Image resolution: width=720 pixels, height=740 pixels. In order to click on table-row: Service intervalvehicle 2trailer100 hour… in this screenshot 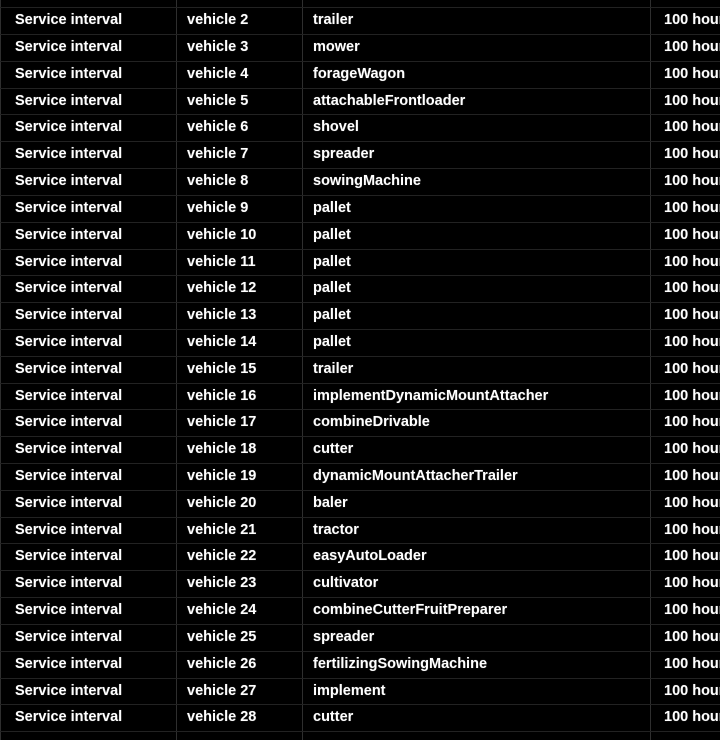, I will do `click(360, 21)`.